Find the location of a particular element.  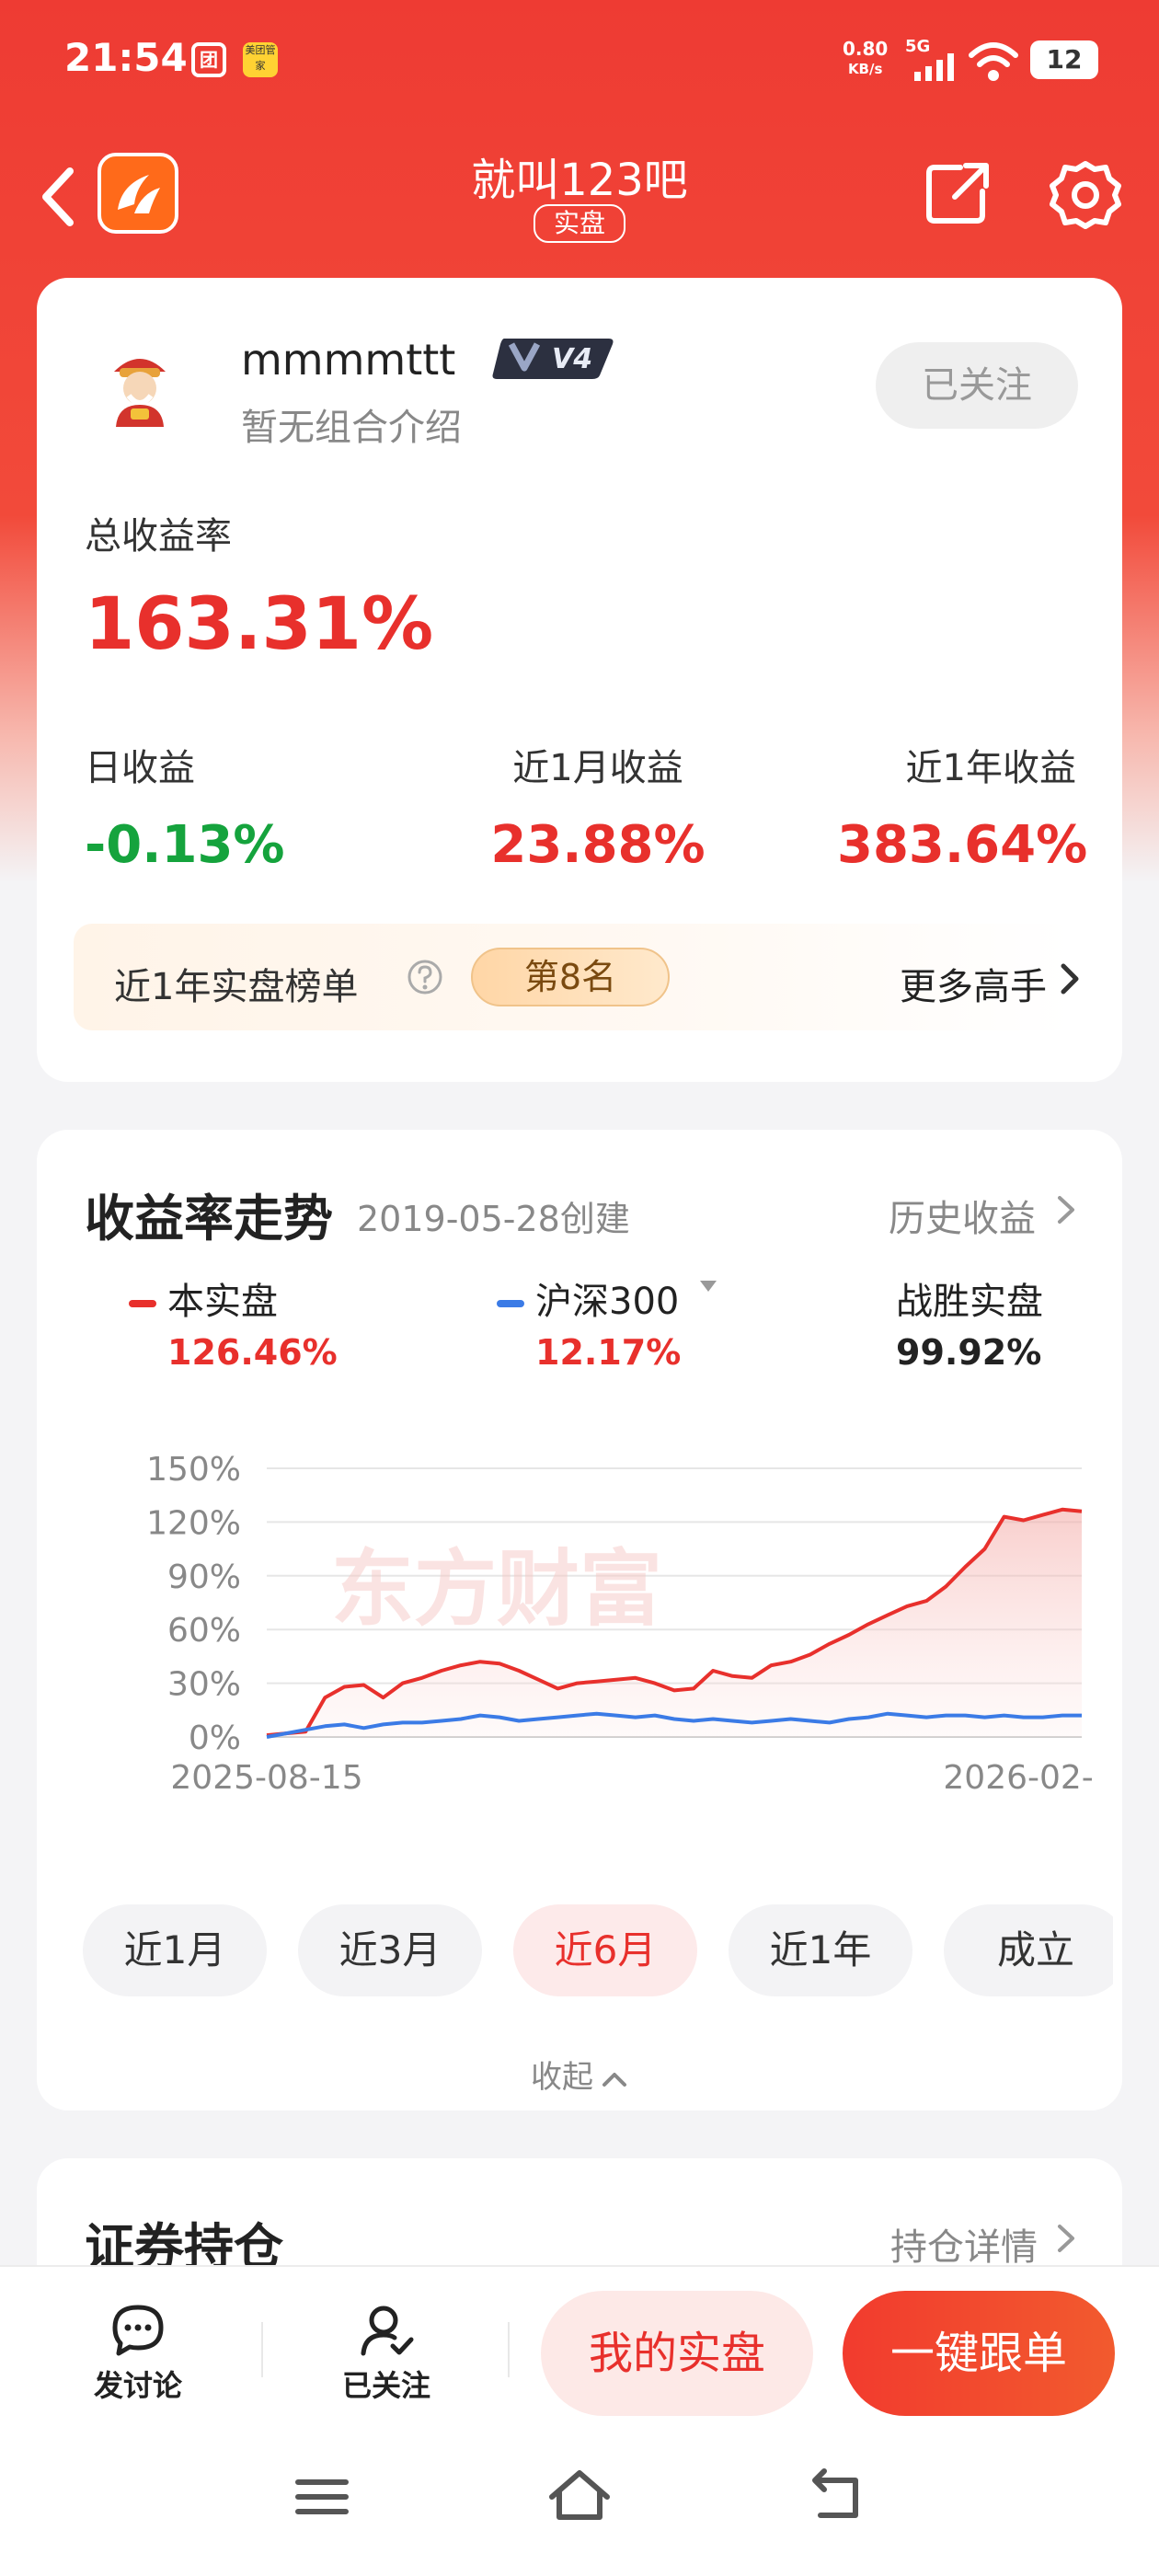

period-6-months: 近6月 is located at coordinates (605, 1950).